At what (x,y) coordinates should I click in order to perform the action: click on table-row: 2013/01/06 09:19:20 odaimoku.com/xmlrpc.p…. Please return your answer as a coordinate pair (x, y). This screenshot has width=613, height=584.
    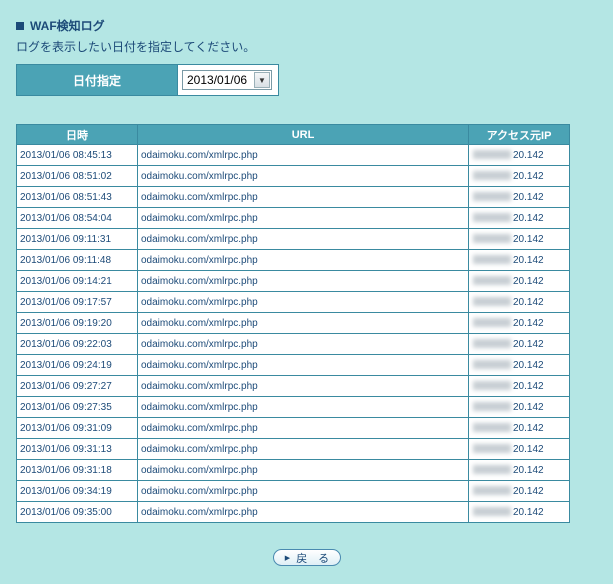
    Looking at the image, I should click on (293, 323).